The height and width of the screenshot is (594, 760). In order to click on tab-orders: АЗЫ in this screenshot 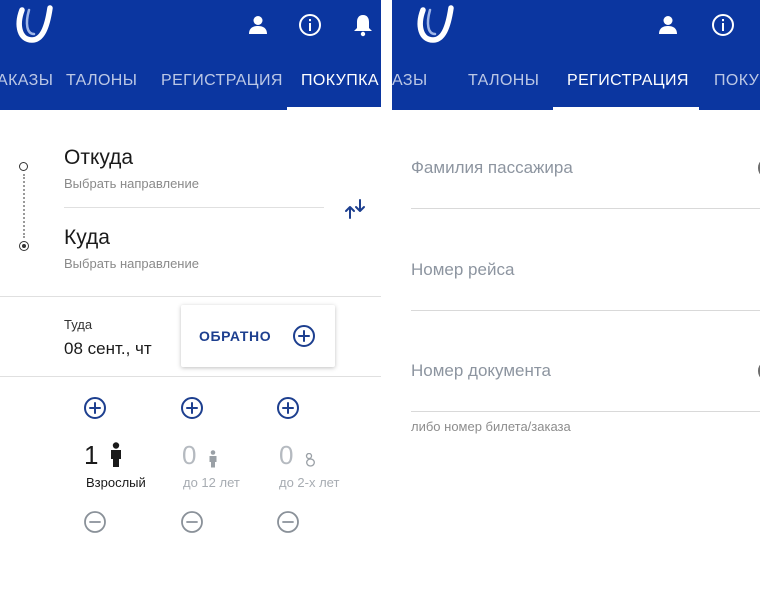, I will do `click(410, 81)`.